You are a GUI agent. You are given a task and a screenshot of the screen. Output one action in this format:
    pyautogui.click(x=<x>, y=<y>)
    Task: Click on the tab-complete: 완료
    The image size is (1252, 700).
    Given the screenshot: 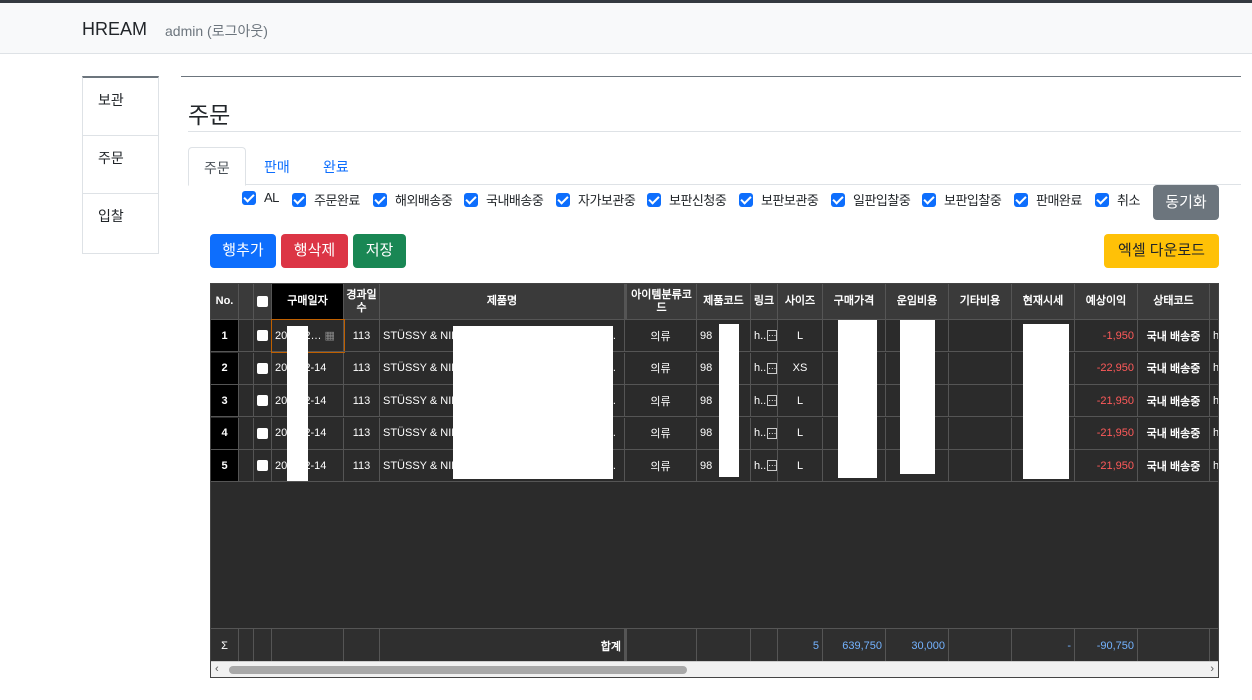 What is the action you would take?
    pyautogui.click(x=336, y=166)
    